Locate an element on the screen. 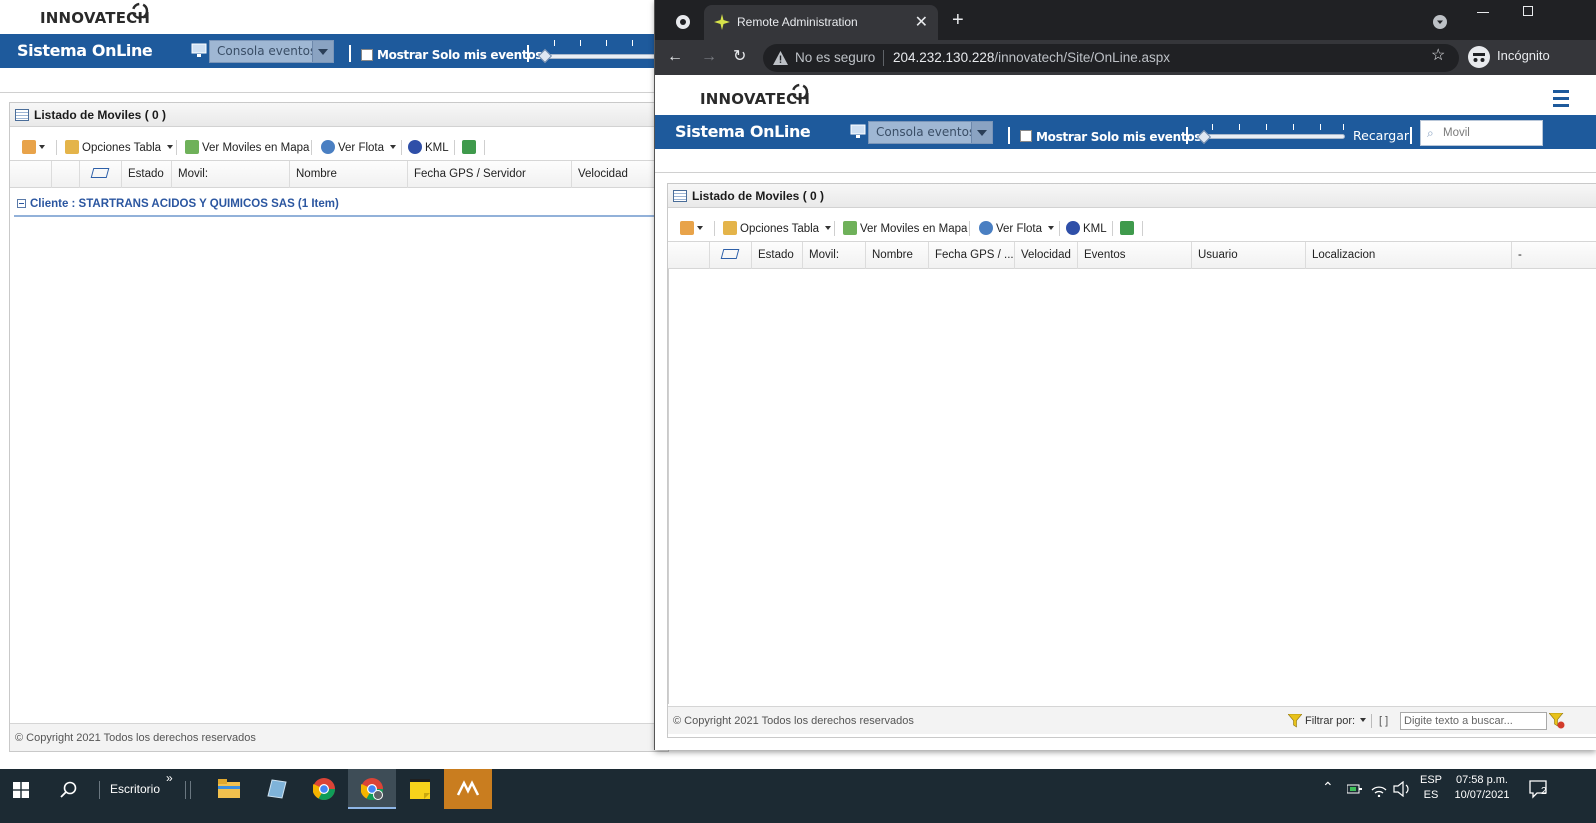  minimize-icon is located at coordinates (1483, 12).